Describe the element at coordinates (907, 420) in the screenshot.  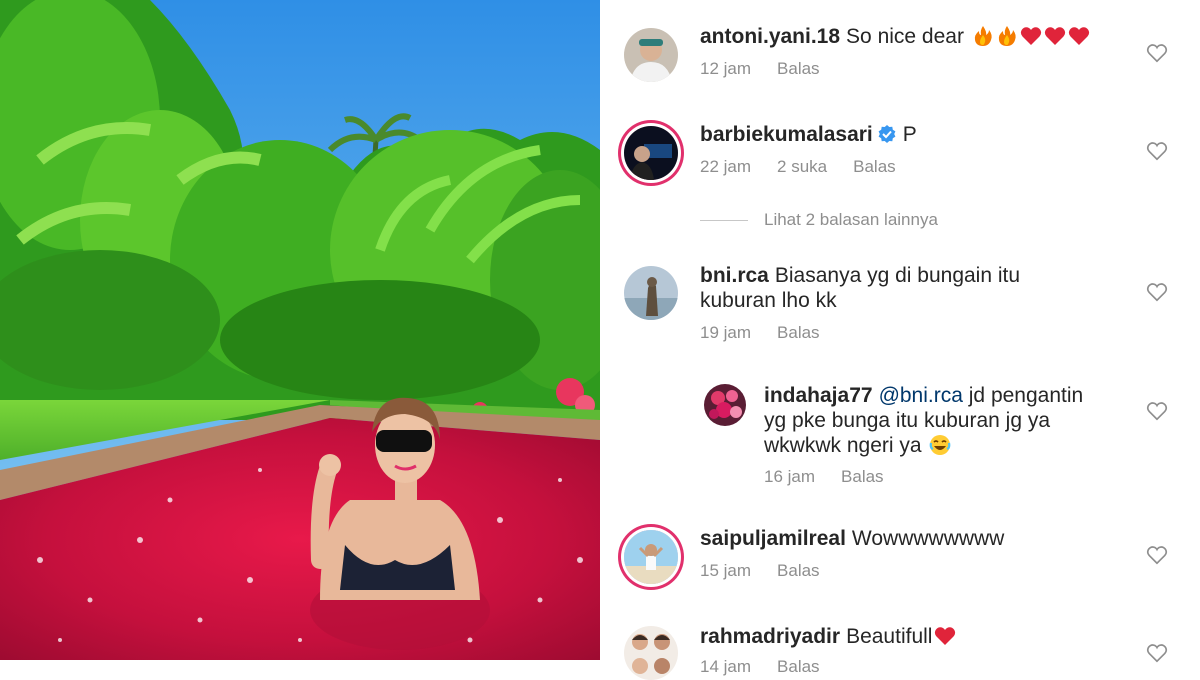
I see `comment-body-cont: yg pke bunga itu kuburan jg ya` at that location.